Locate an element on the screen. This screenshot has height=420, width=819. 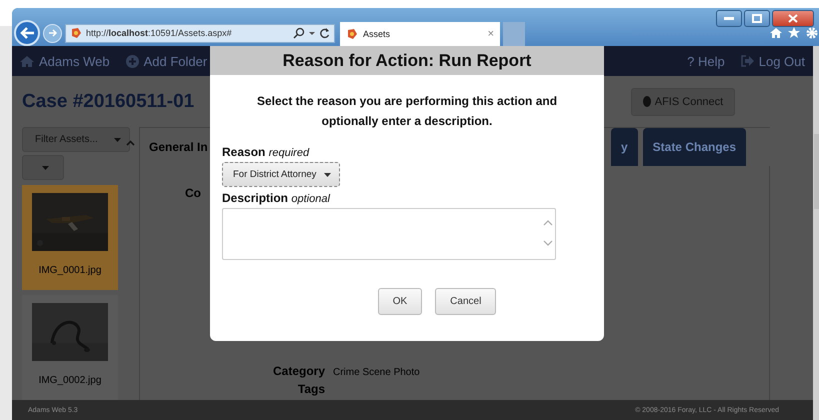
collapse-icon is located at coordinates (130, 143).